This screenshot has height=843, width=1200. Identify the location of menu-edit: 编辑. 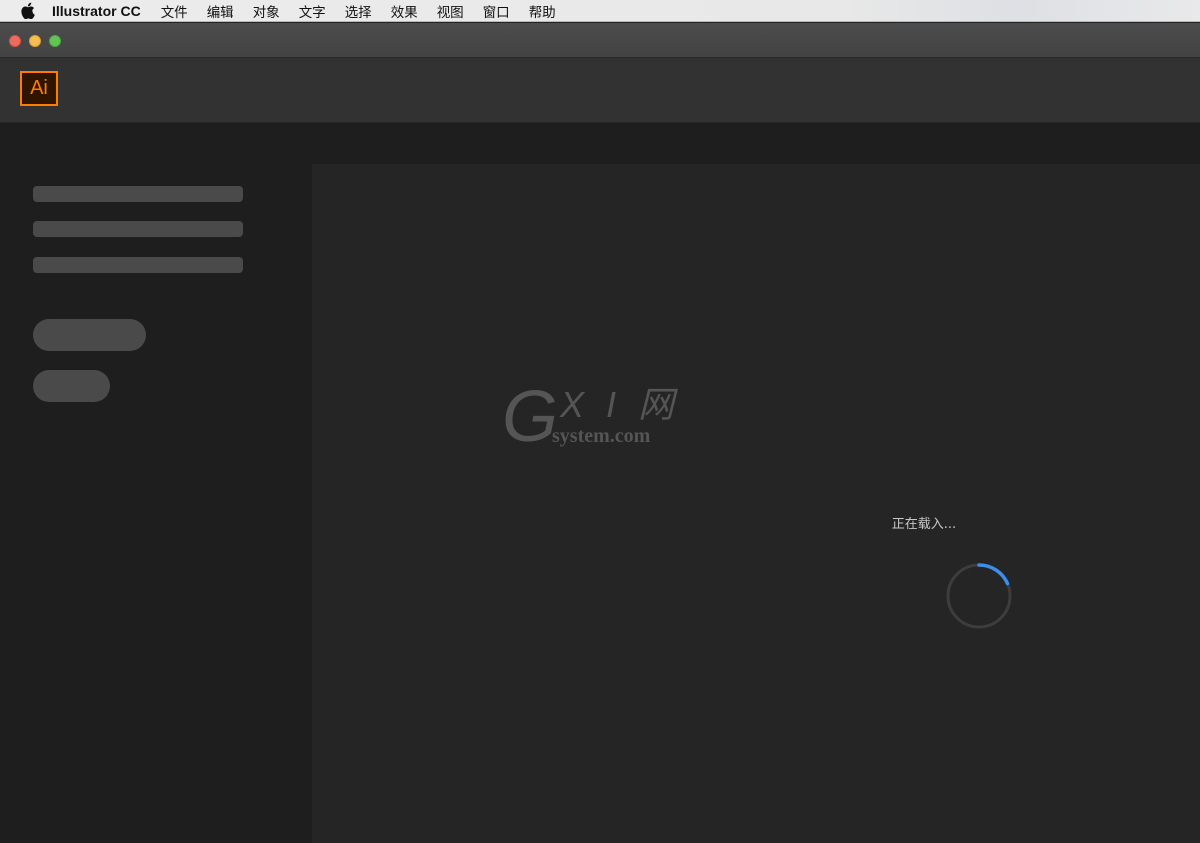
(220, 11).